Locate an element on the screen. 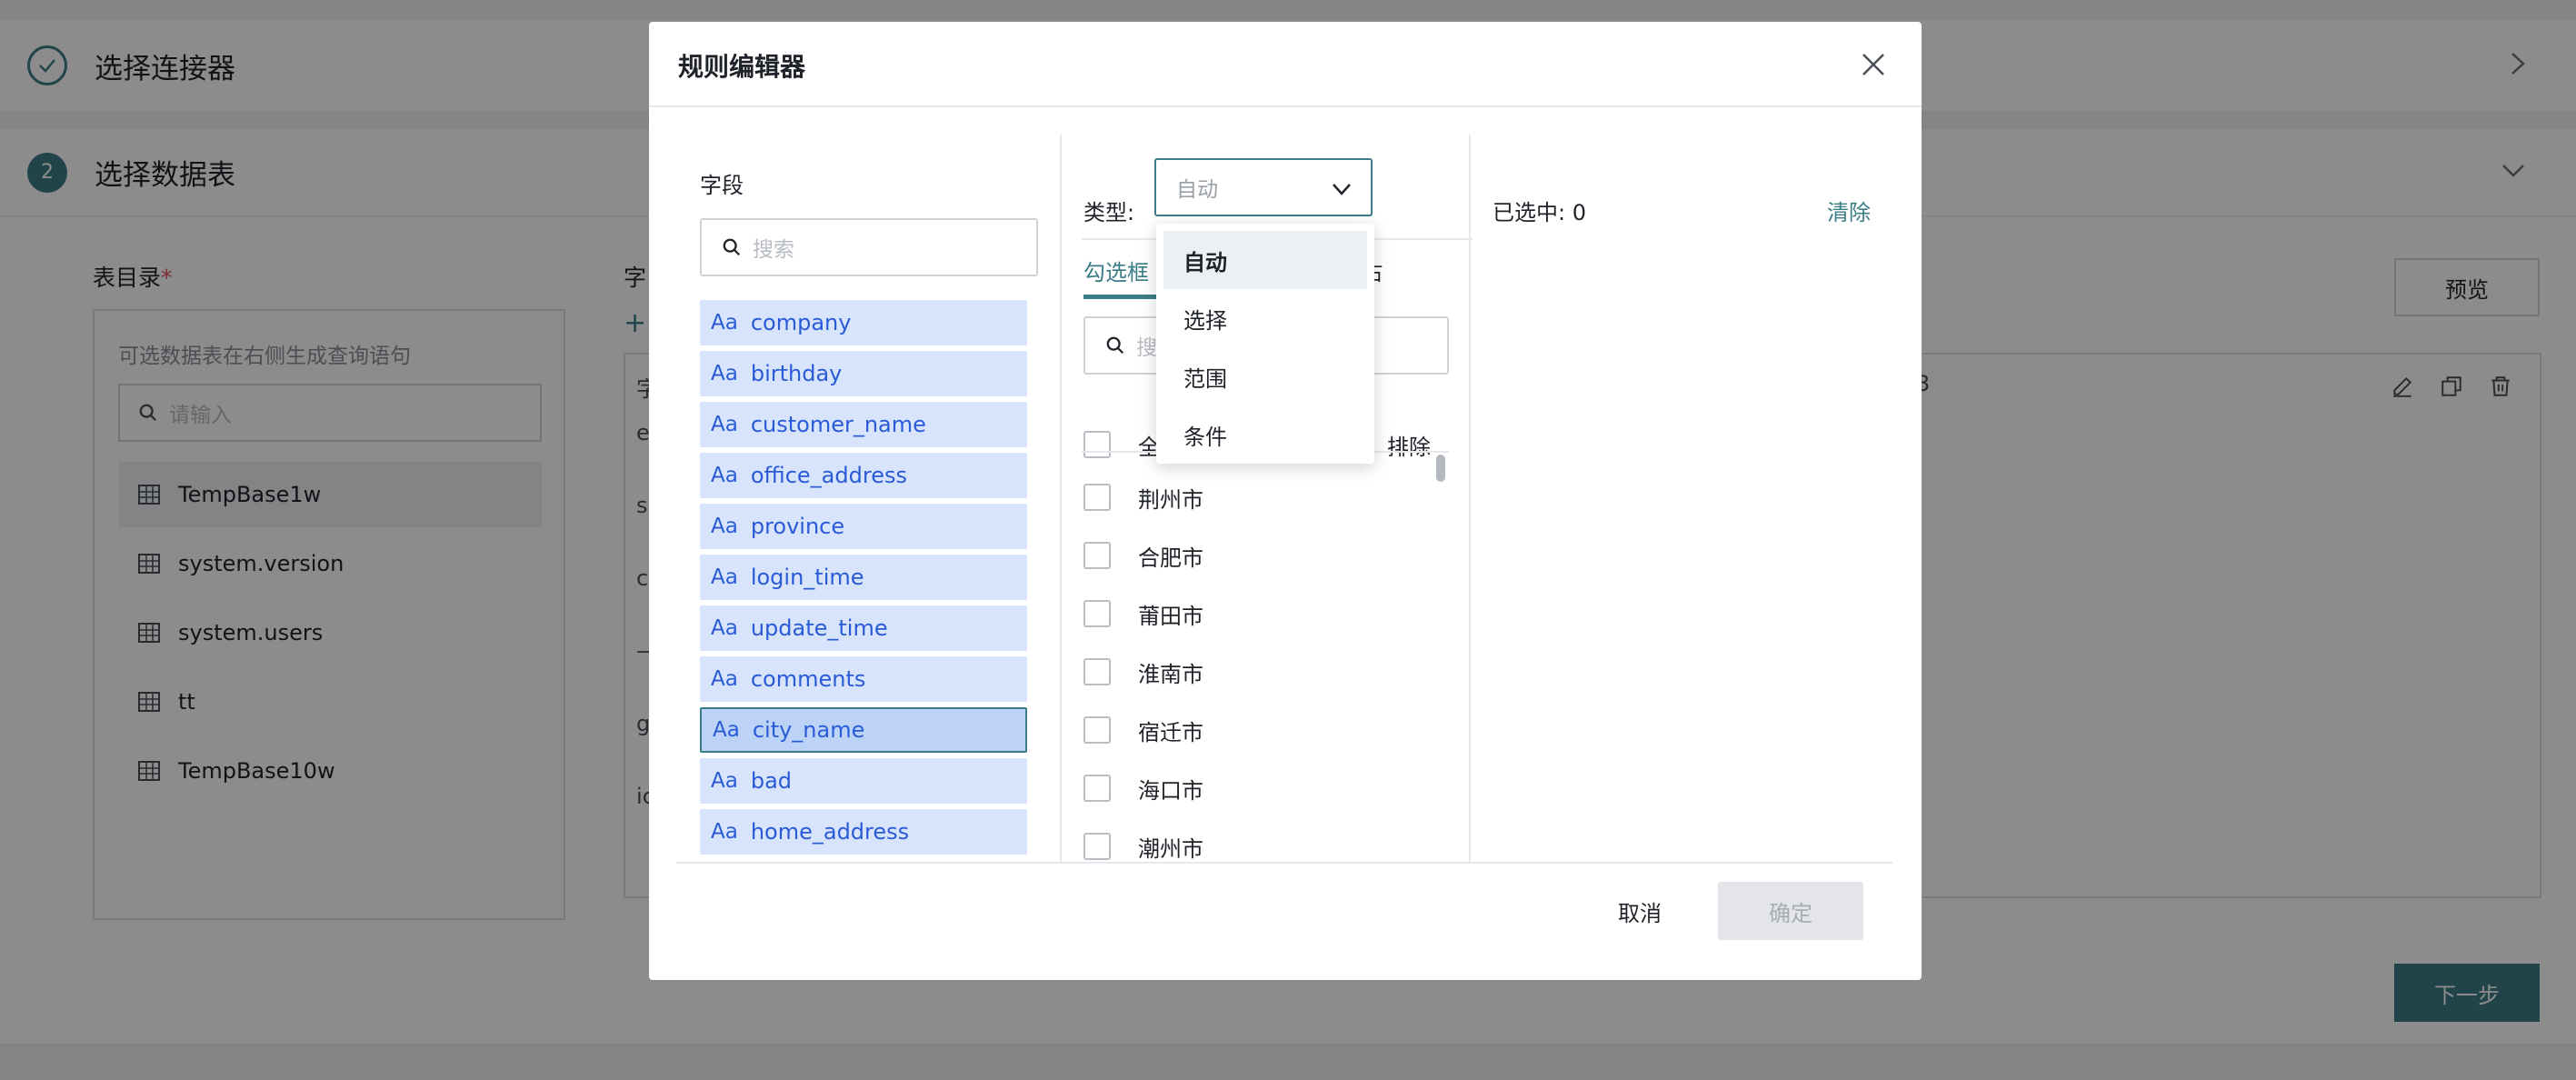 The image size is (2576, 1080). field-item: Aa update_time is located at coordinates (863, 628).